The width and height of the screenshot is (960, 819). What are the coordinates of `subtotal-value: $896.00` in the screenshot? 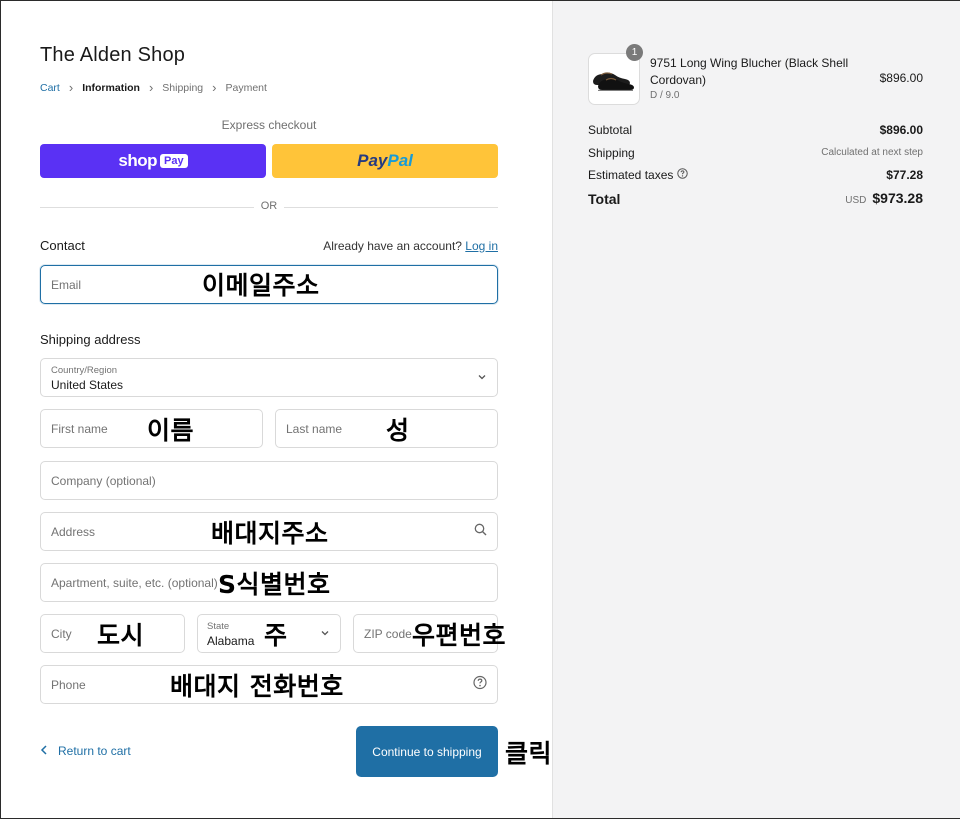 It's located at (901, 130).